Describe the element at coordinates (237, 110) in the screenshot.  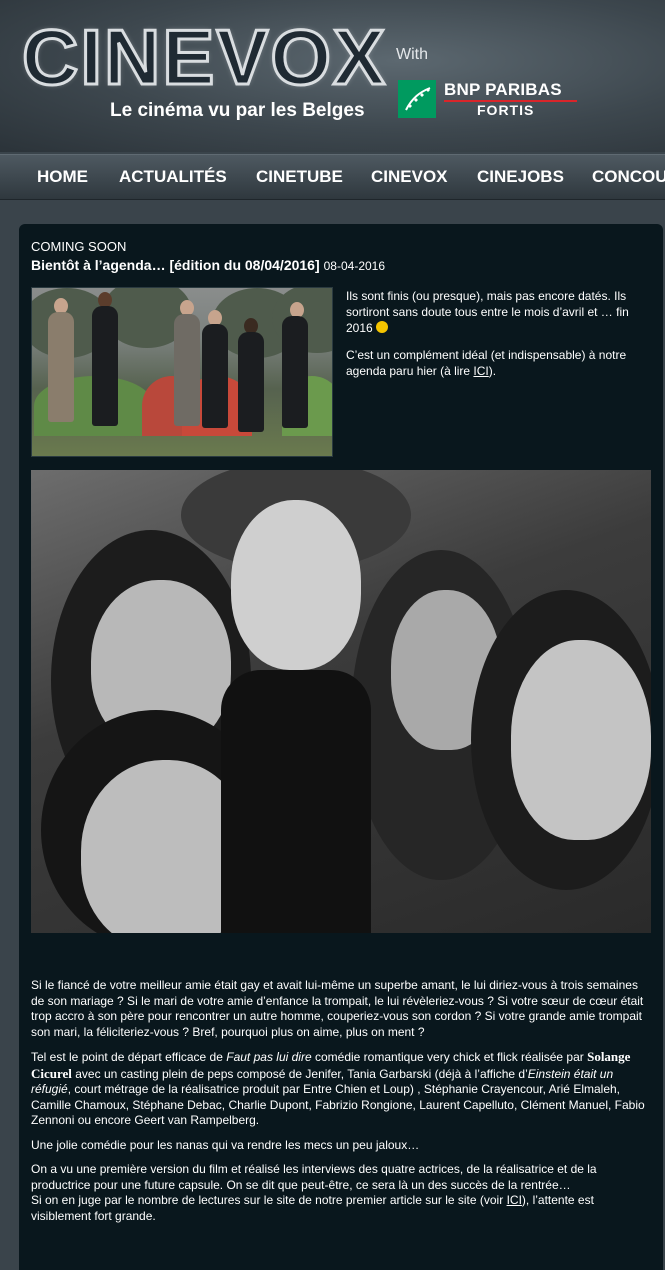
I see `site-tagline: Le cinéma vu par les Belges` at that location.